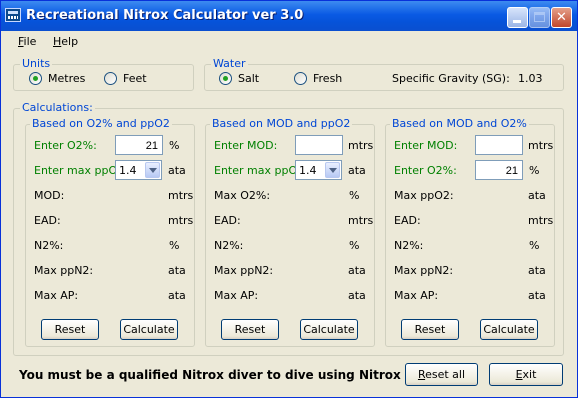 The image size is (578, 398). I want to click on specific-gravity-value: 1.03, so click(530, 78).